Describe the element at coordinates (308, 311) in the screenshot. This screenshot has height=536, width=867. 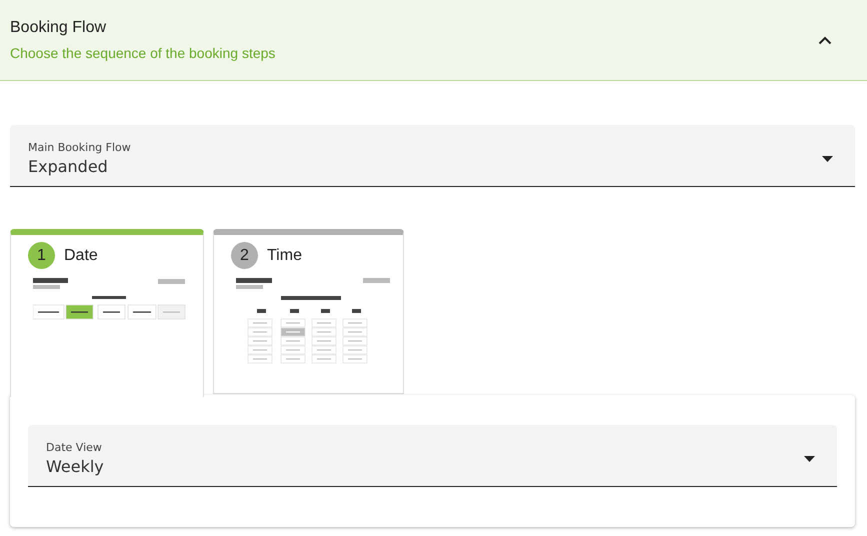
I see `step-tab: 2 Time` at that location.